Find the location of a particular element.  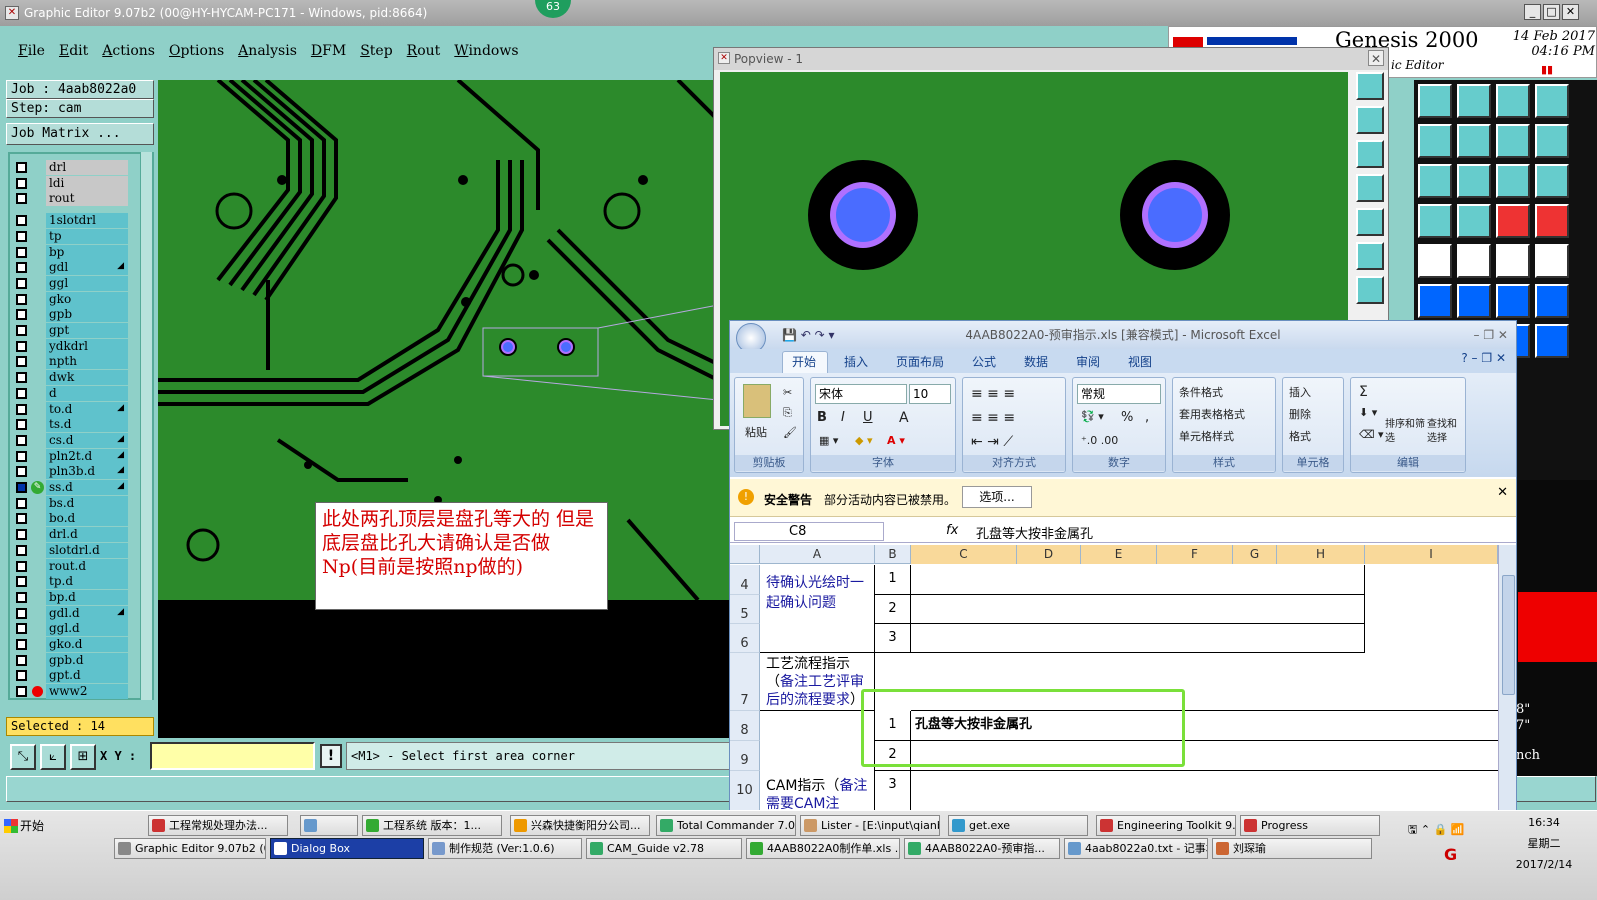

layer-row: gdl ◢ is located at coordinates (71, 268).